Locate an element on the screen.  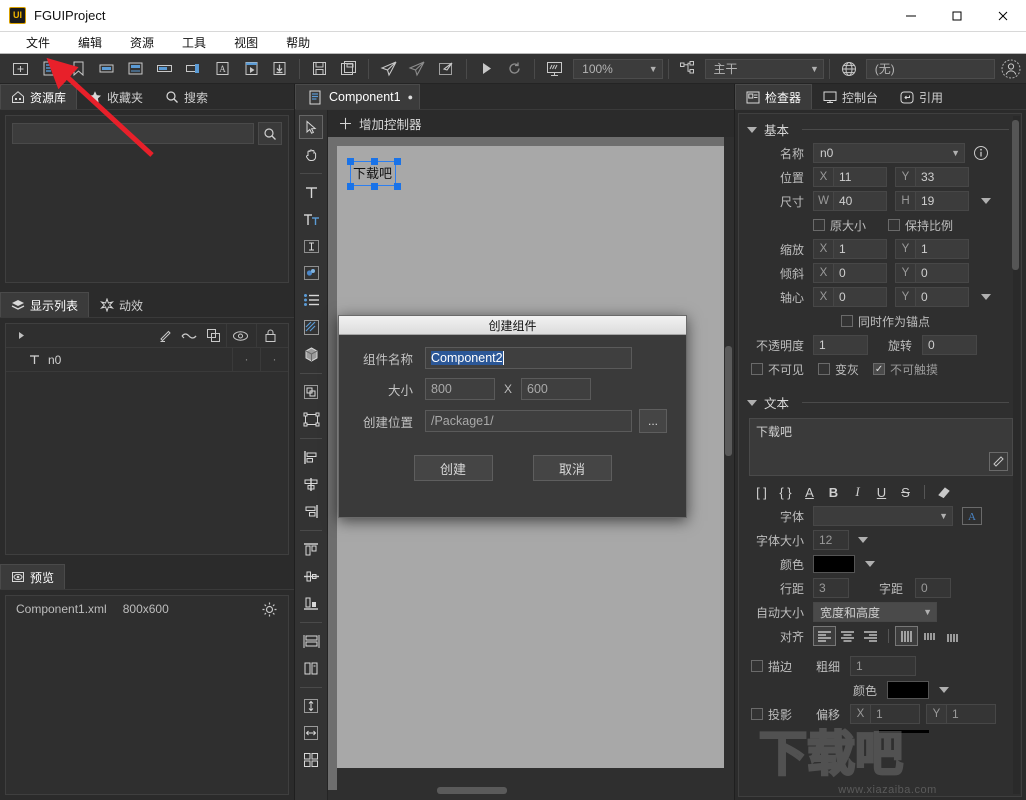
skew-y-input: 0 is located at coordinates (942, 273).